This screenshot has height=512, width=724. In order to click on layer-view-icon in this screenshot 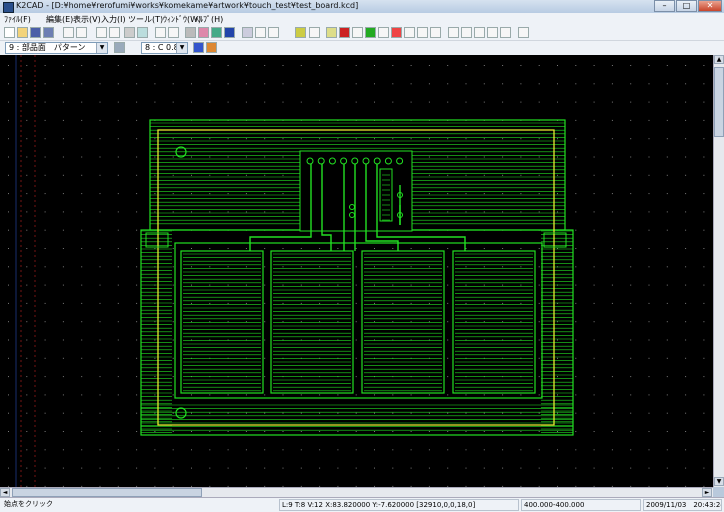, I will do `click(260, 32)`.